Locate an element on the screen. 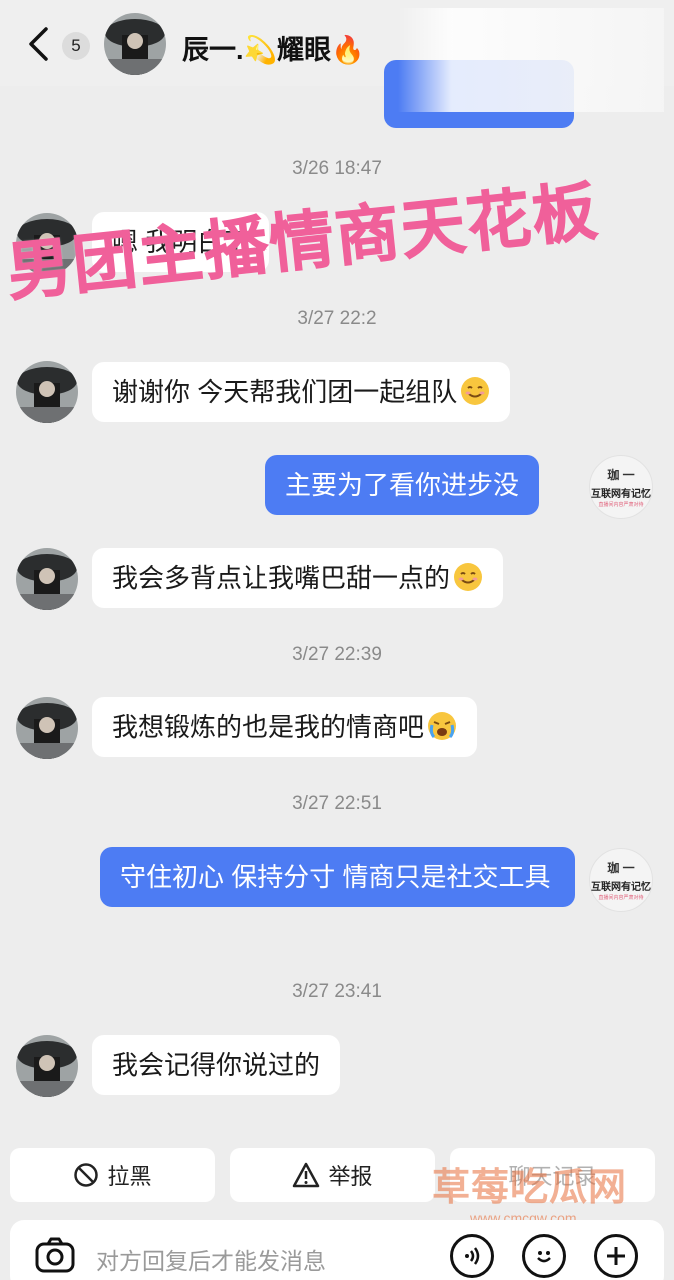 This screenshot has width=674, height=1280. incoming-message: 我会多背点让我嘴巴甜一点的 is located at coordinates (298, 578).